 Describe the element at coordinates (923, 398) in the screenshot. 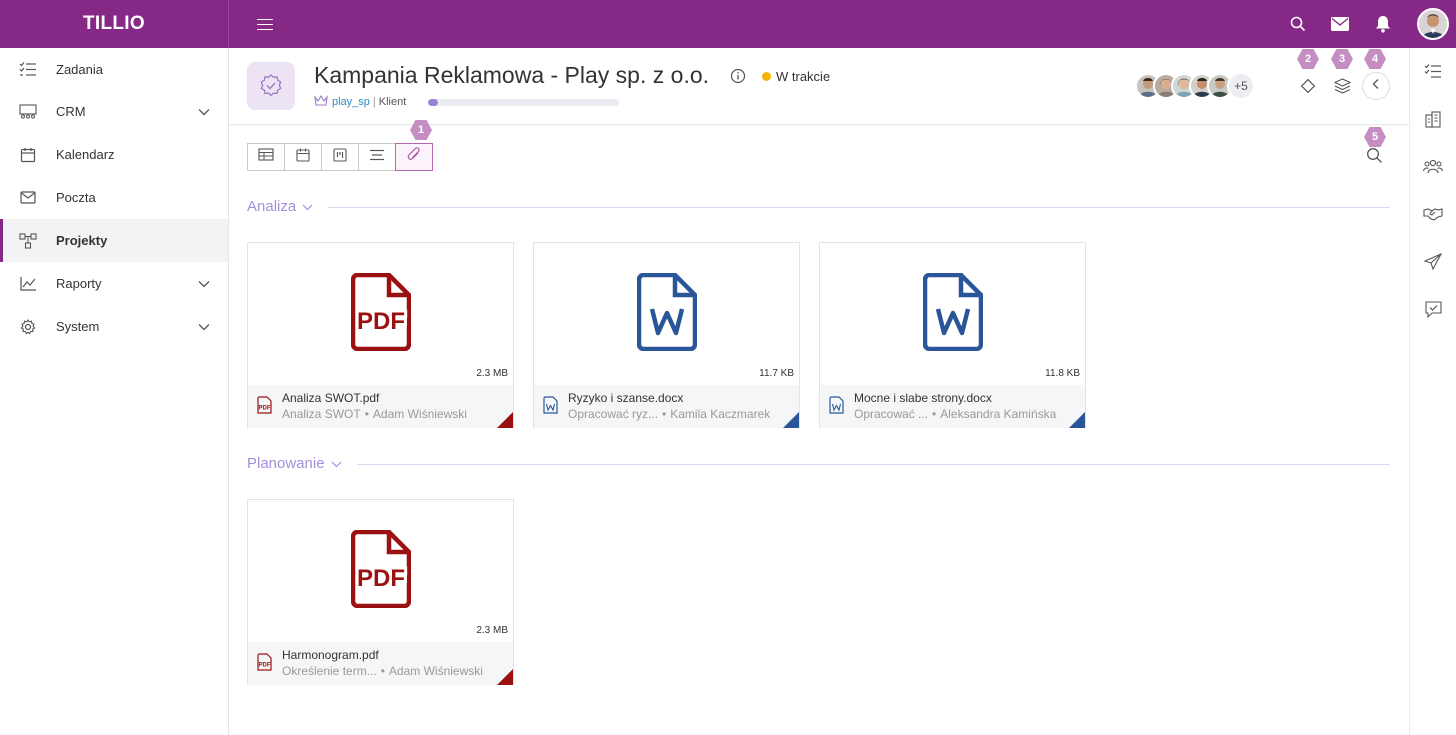

I see `file-name: Mocne i slabe strony.docx` at that location.